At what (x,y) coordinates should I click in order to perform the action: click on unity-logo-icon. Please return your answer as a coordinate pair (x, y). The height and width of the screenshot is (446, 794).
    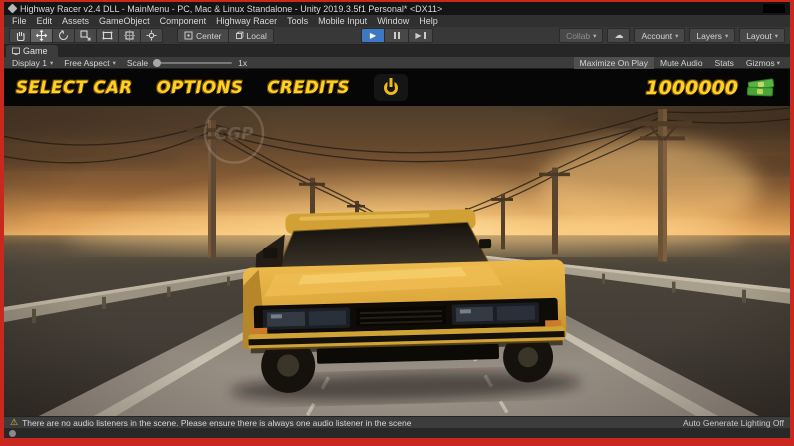
    Looking at the image, I should click on (12, 8).